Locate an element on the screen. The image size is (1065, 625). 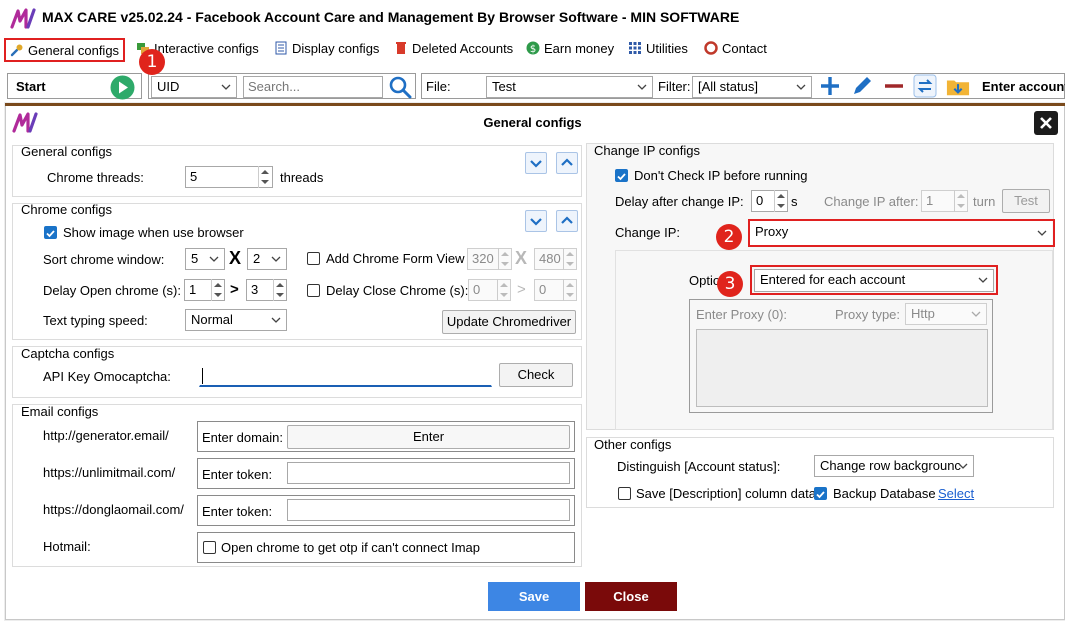
update-chromedriver-button: Update Chromedriver is located at coordinates (509, 322).